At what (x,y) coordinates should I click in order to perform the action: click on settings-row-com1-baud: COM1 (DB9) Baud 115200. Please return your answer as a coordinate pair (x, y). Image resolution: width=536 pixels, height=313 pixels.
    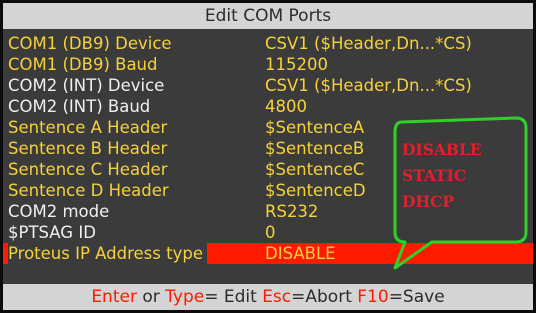
    Looking at the image, I should click on (268, 64).